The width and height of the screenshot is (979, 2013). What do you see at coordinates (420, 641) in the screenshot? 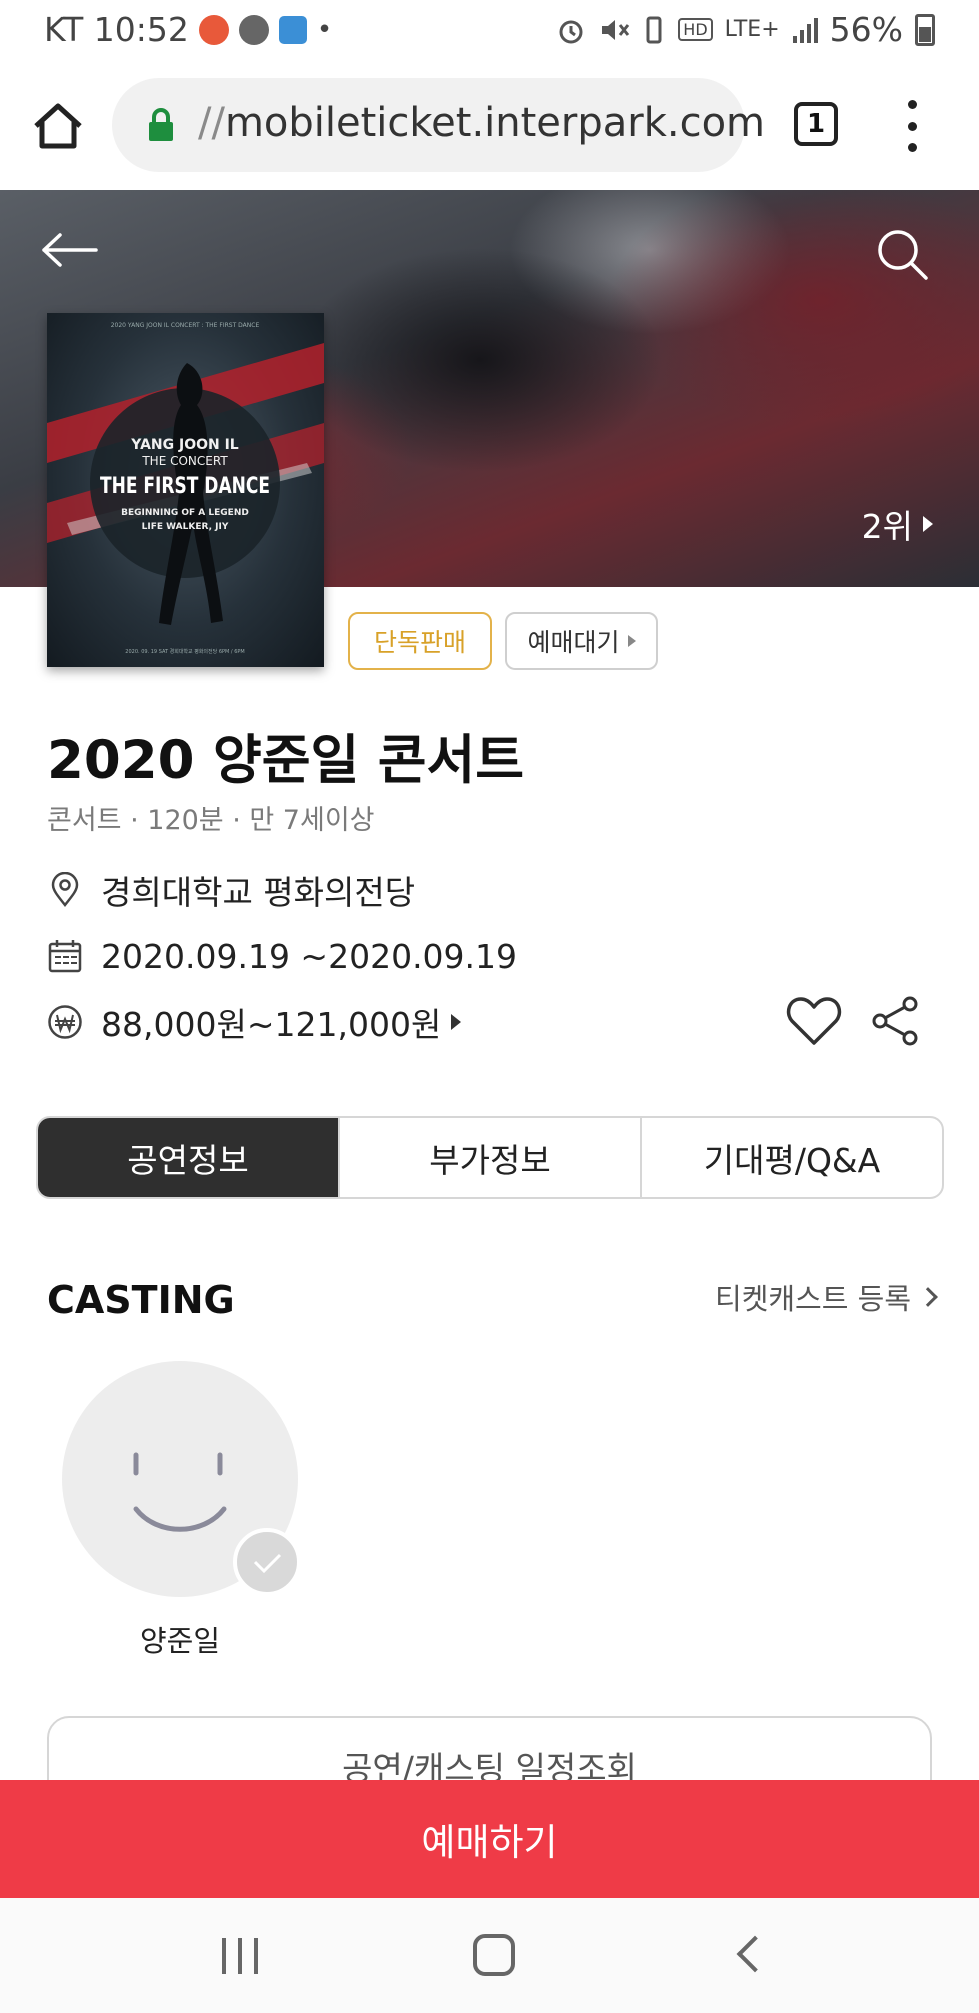
I see `exclusive-sale-badge: 단독판매` at bounding box center [420, 641].